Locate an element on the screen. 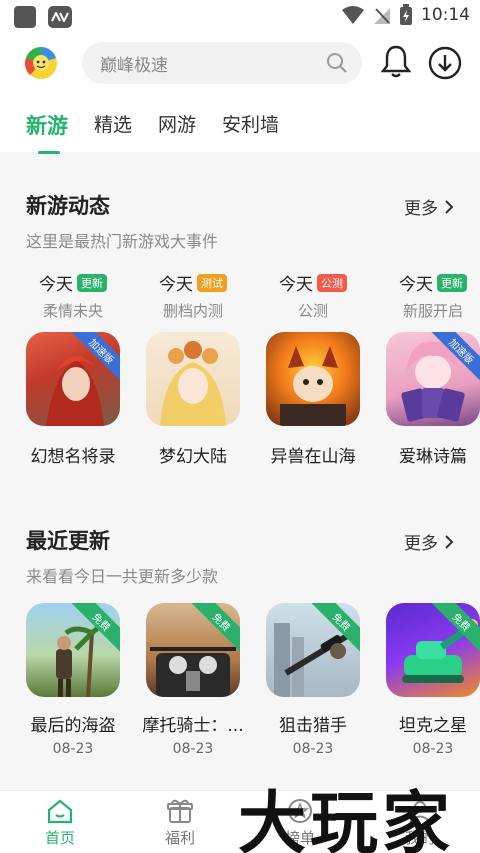  game-name: 梦幻大陆 is located at coordinates (193, 457).